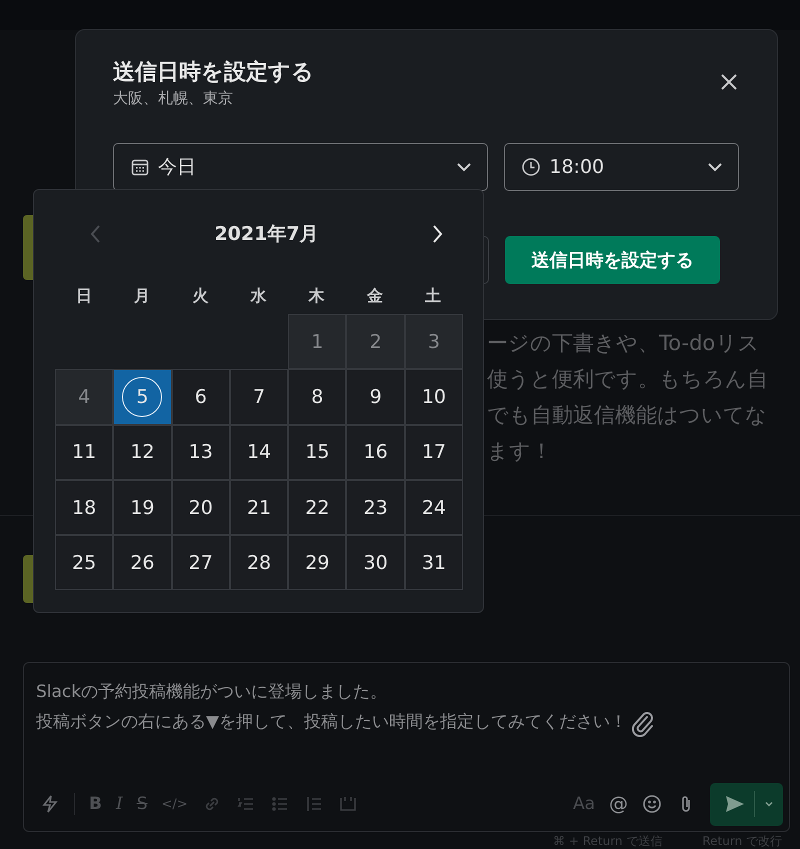 This screenshot has height=849, width=800. Describe the element at coordinates (433, 296) in the screenshot. I see `weekday-label: 土` at that location.